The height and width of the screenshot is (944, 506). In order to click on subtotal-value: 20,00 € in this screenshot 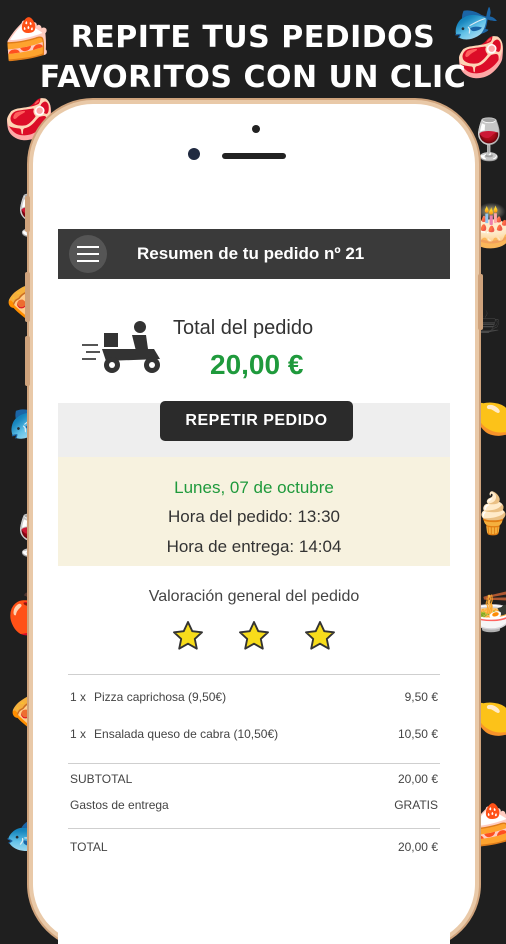, I will do `click(417, 779)`.